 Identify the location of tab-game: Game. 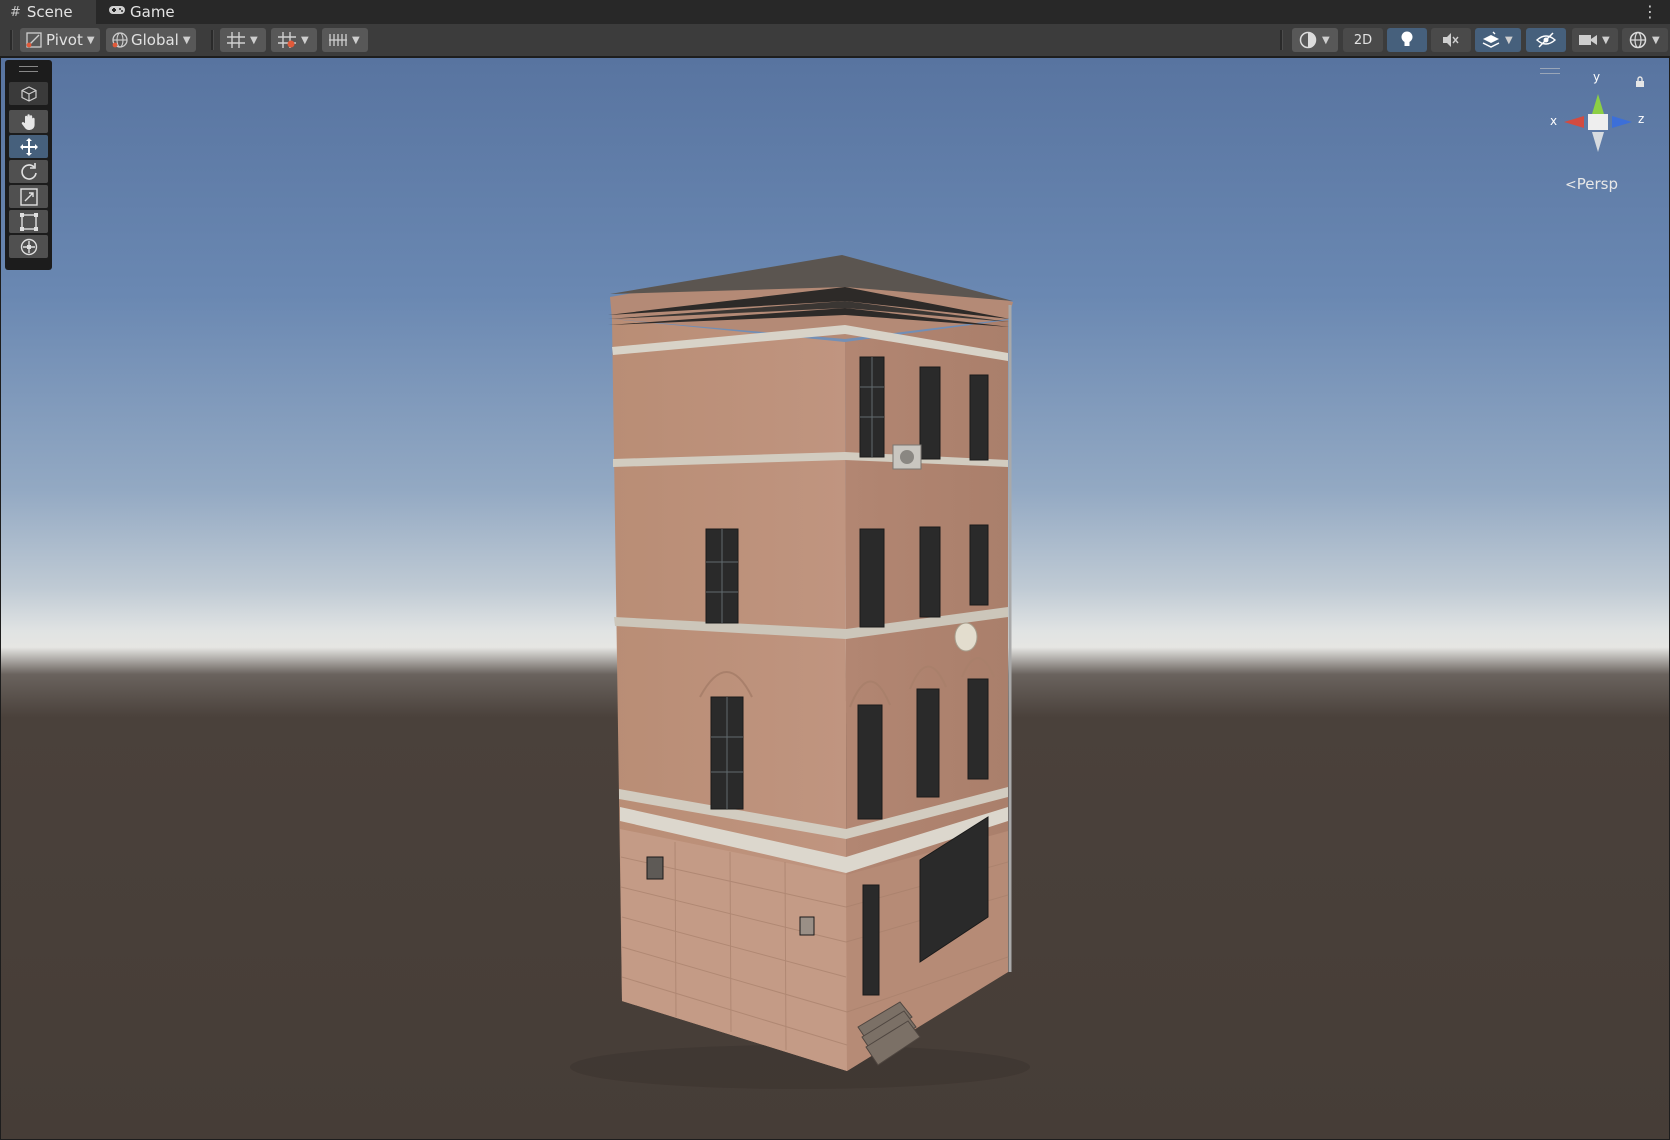
(143, 12).